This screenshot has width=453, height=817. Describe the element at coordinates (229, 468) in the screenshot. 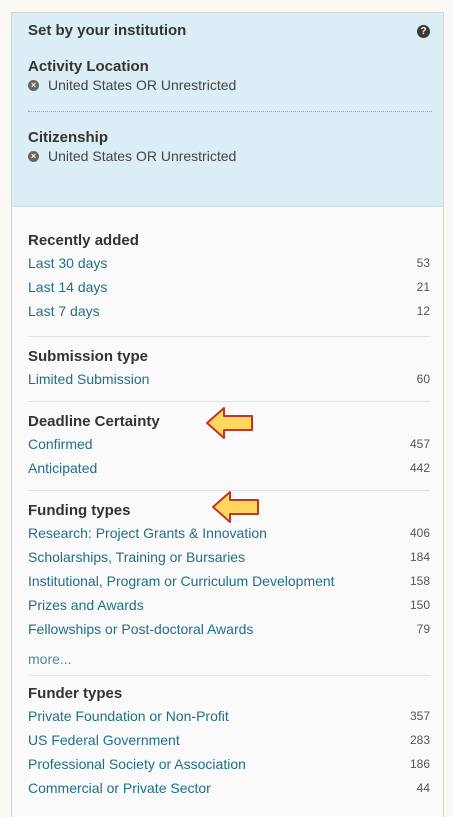

I see `facet-item: Anticipated 442` at that location.